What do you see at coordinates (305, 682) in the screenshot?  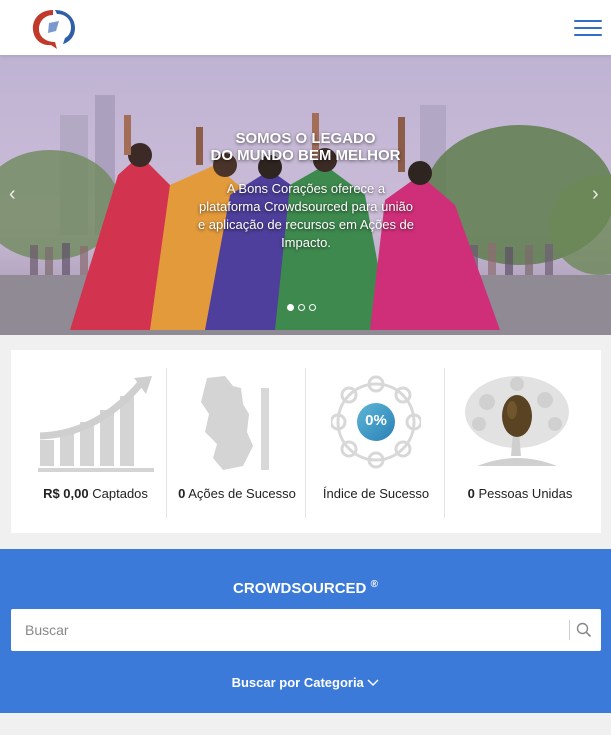 I see `category-dropdown: Buscar por Categoria` at bounding box center [305, 682].